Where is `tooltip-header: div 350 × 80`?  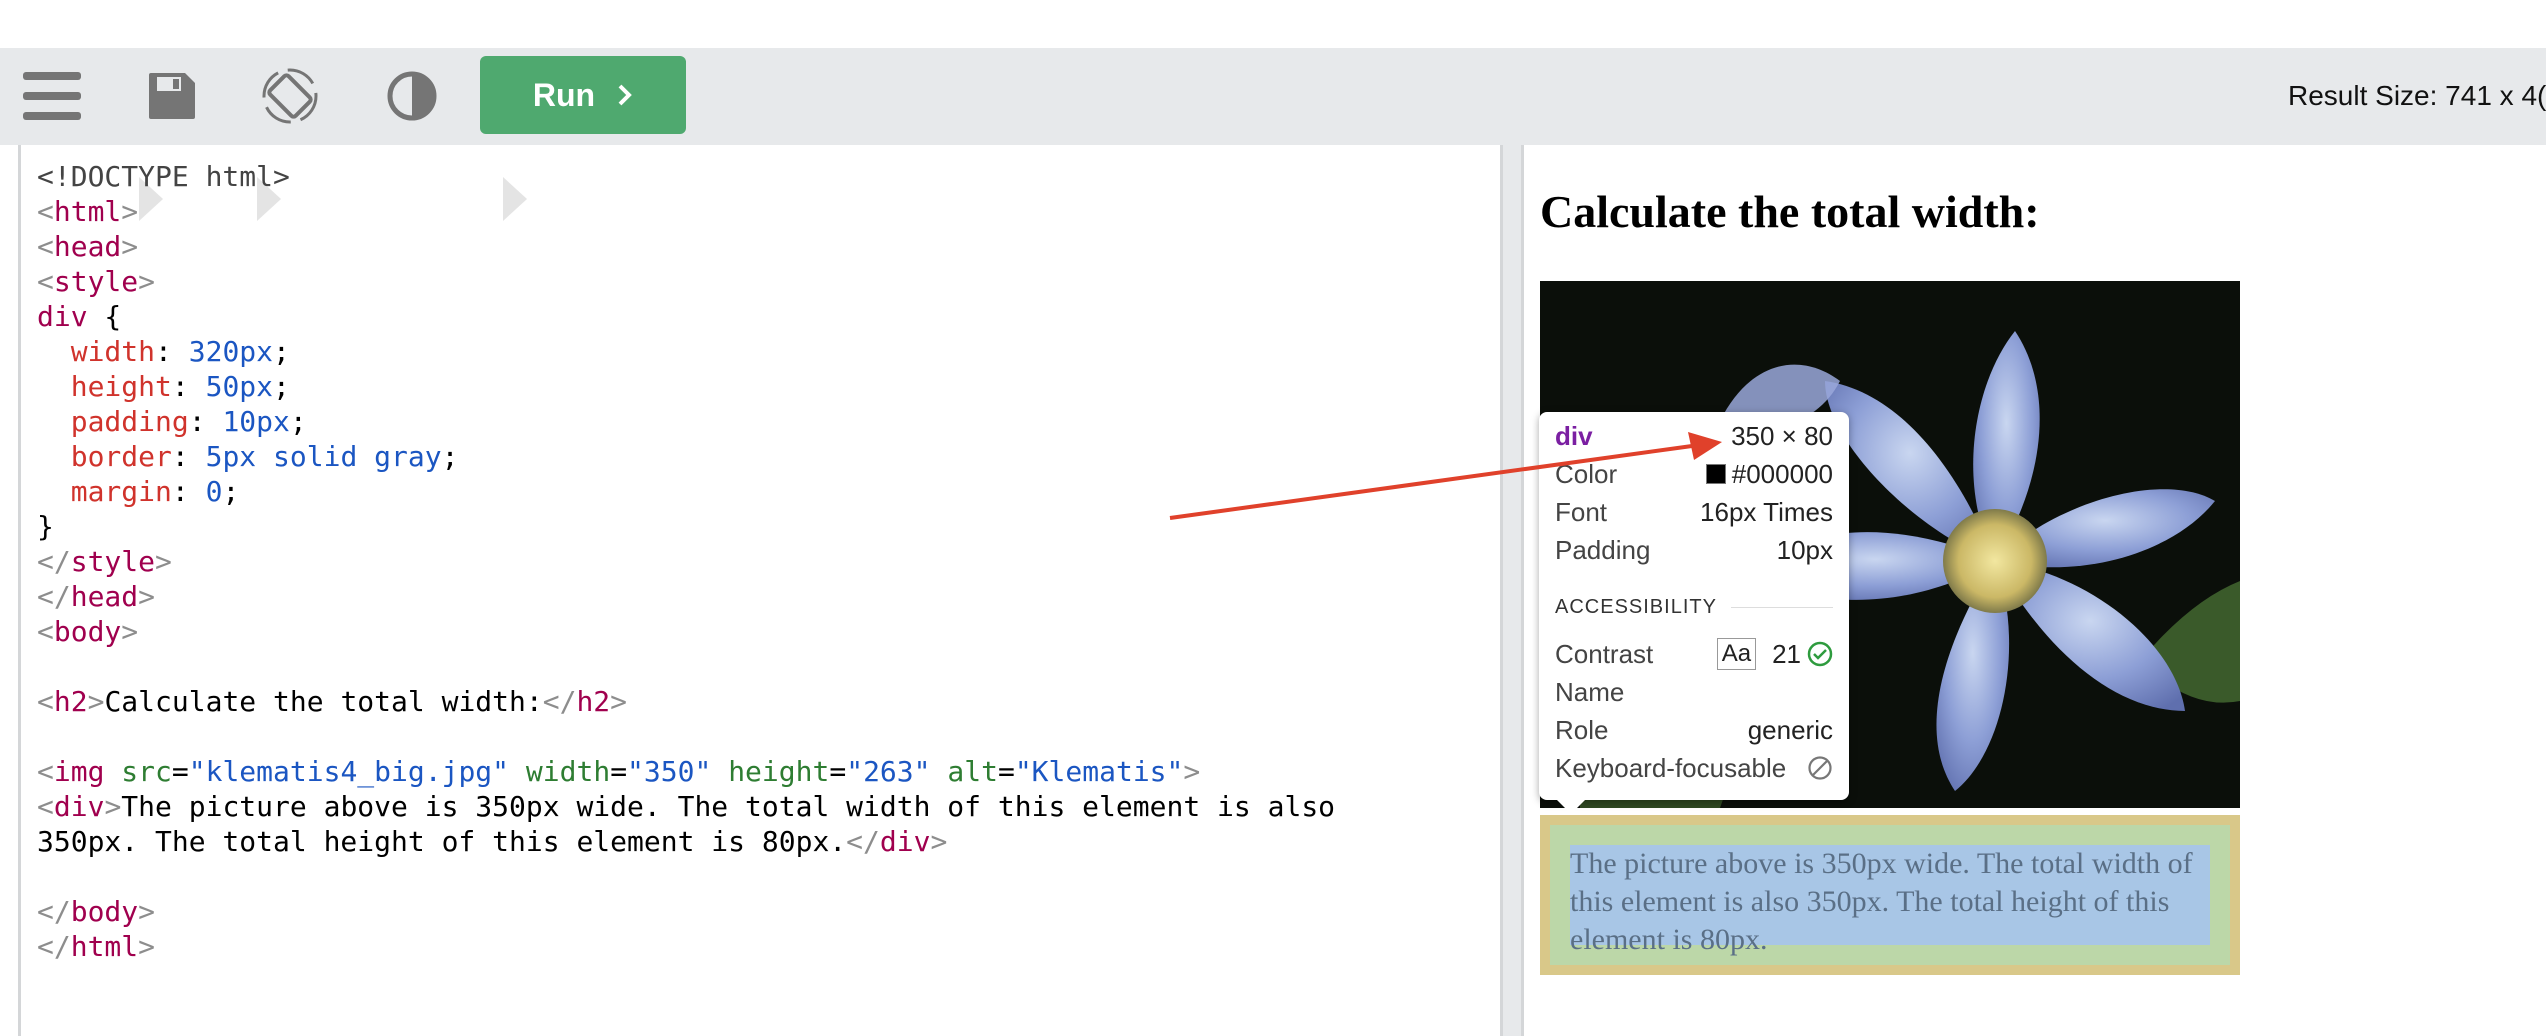
tooltip-header: div 350 × 80 is located at coordinates (1694, 436).